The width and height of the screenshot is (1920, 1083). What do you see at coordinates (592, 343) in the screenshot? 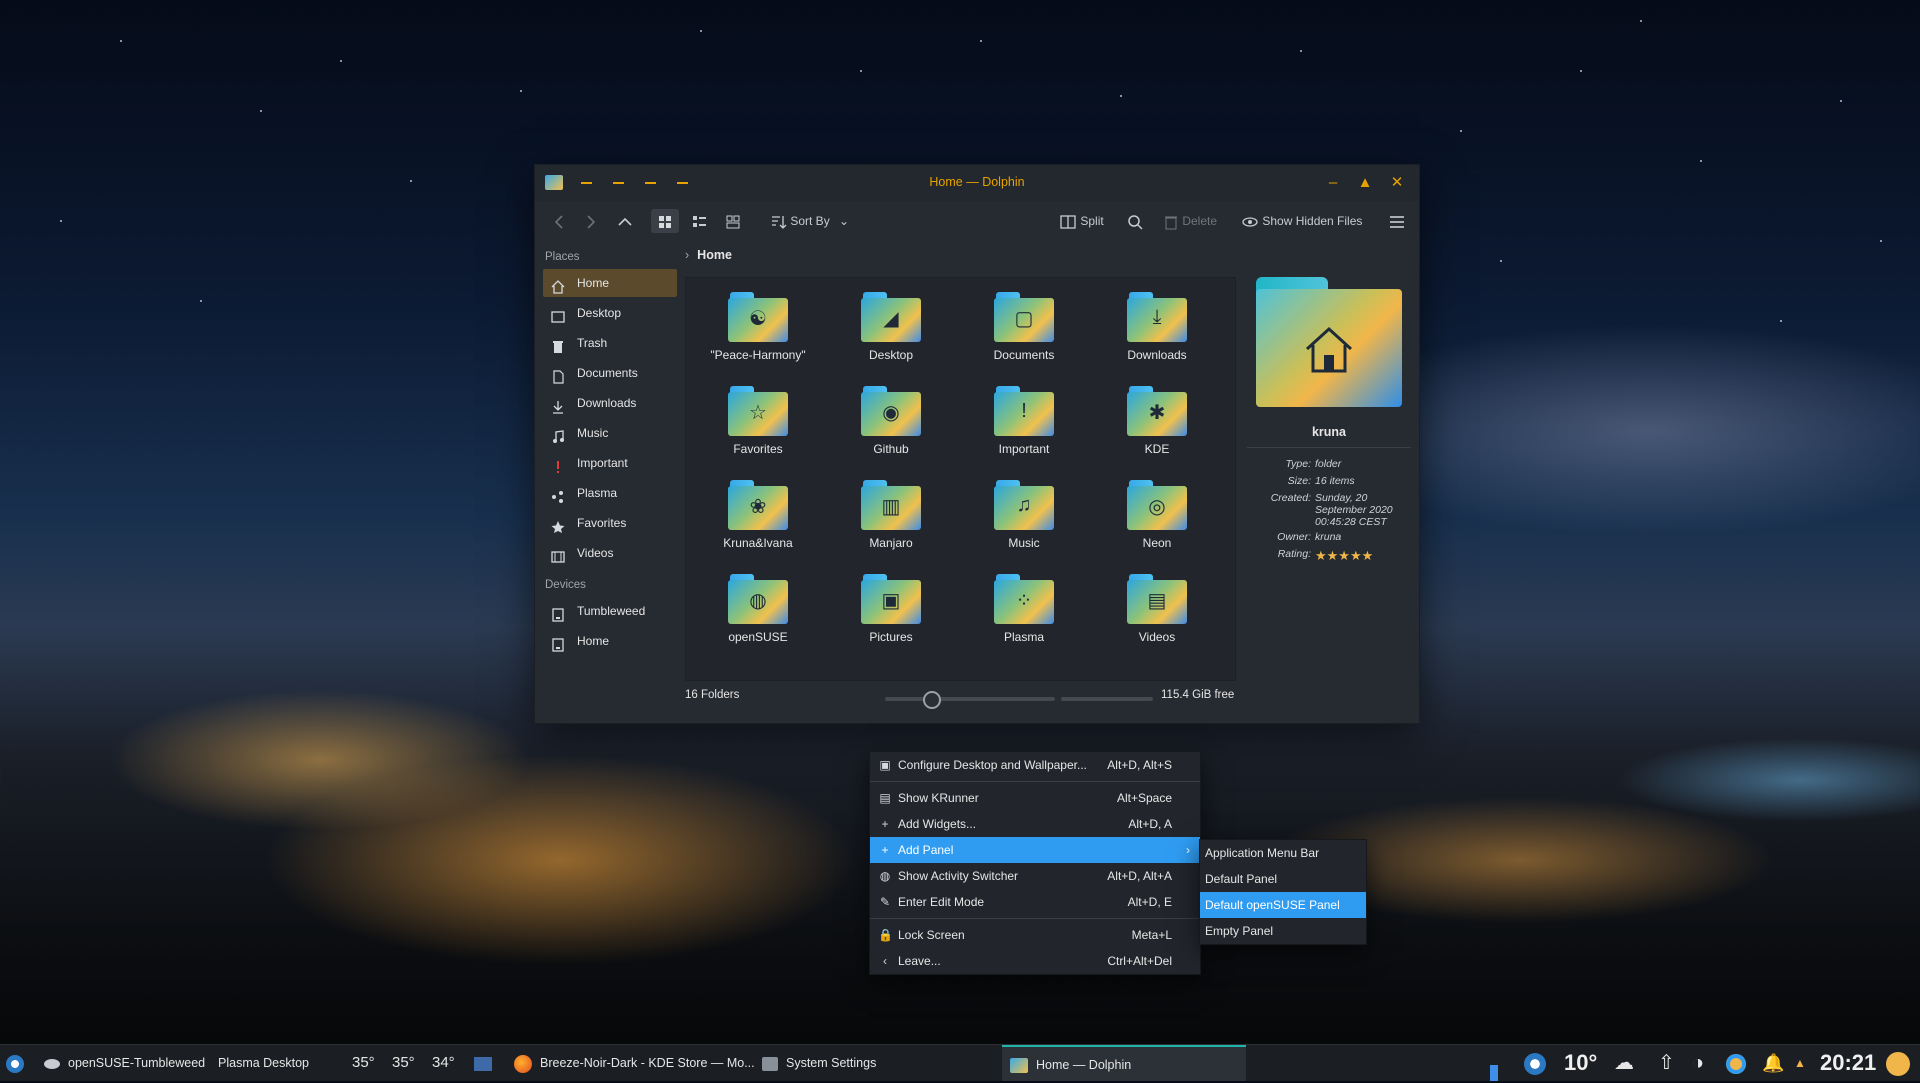
I see `sidebar-item-label: Trash` at bounding box center [592, 343].